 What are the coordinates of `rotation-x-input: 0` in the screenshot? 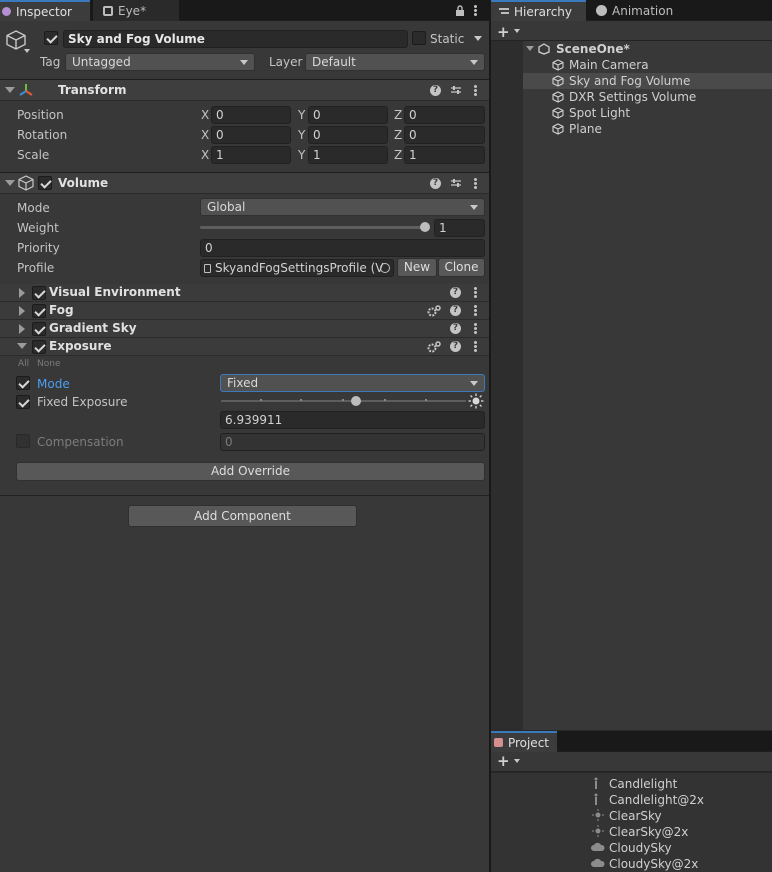 It's located at (251, 135).